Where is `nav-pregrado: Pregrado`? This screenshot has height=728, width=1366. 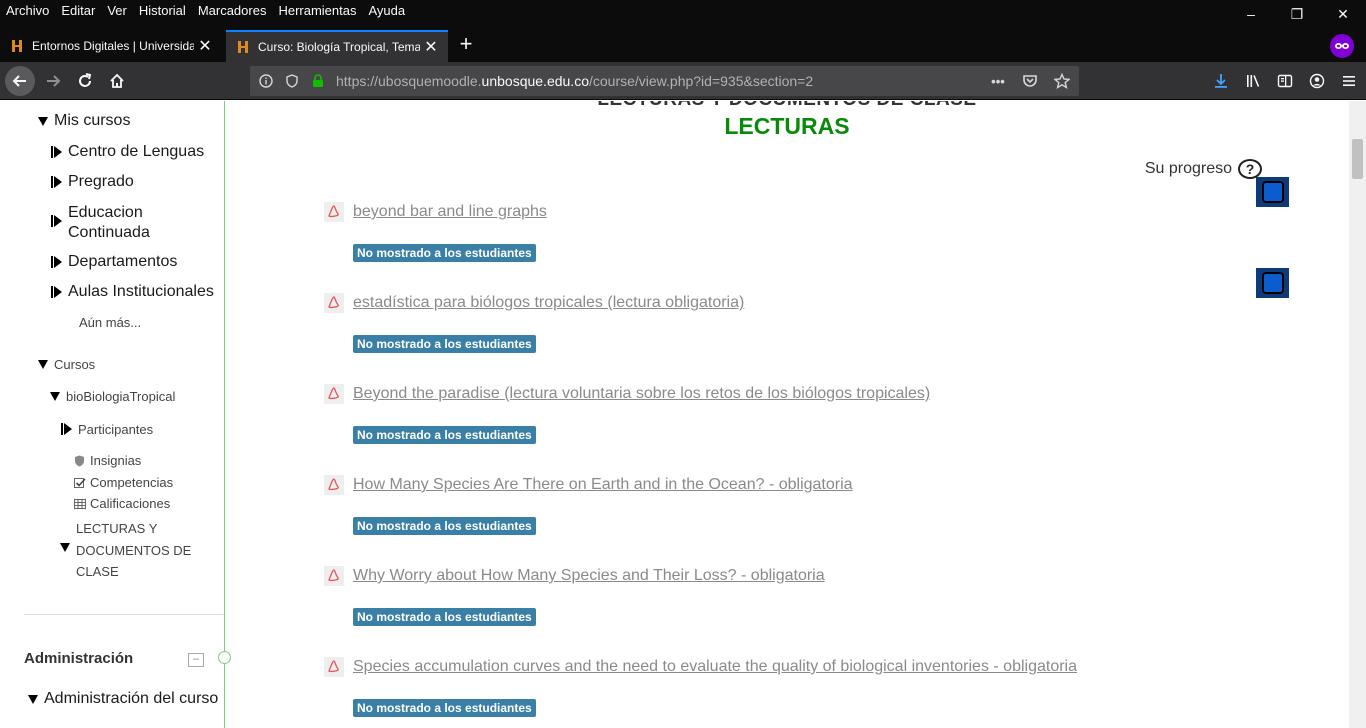
nav-pregrado: Pregrado is located at coordinates (92, 182).